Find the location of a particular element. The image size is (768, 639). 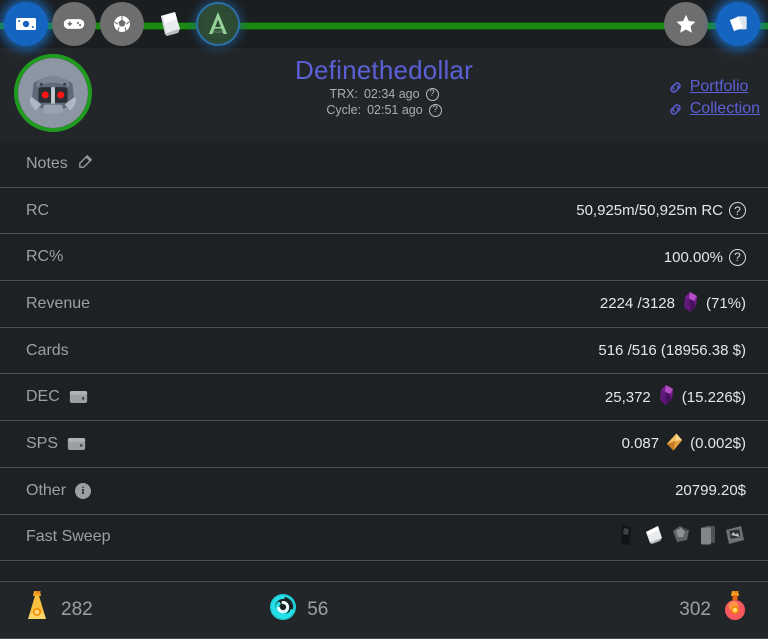

collection-link-label: Collection is located at coordinates (724, 108).